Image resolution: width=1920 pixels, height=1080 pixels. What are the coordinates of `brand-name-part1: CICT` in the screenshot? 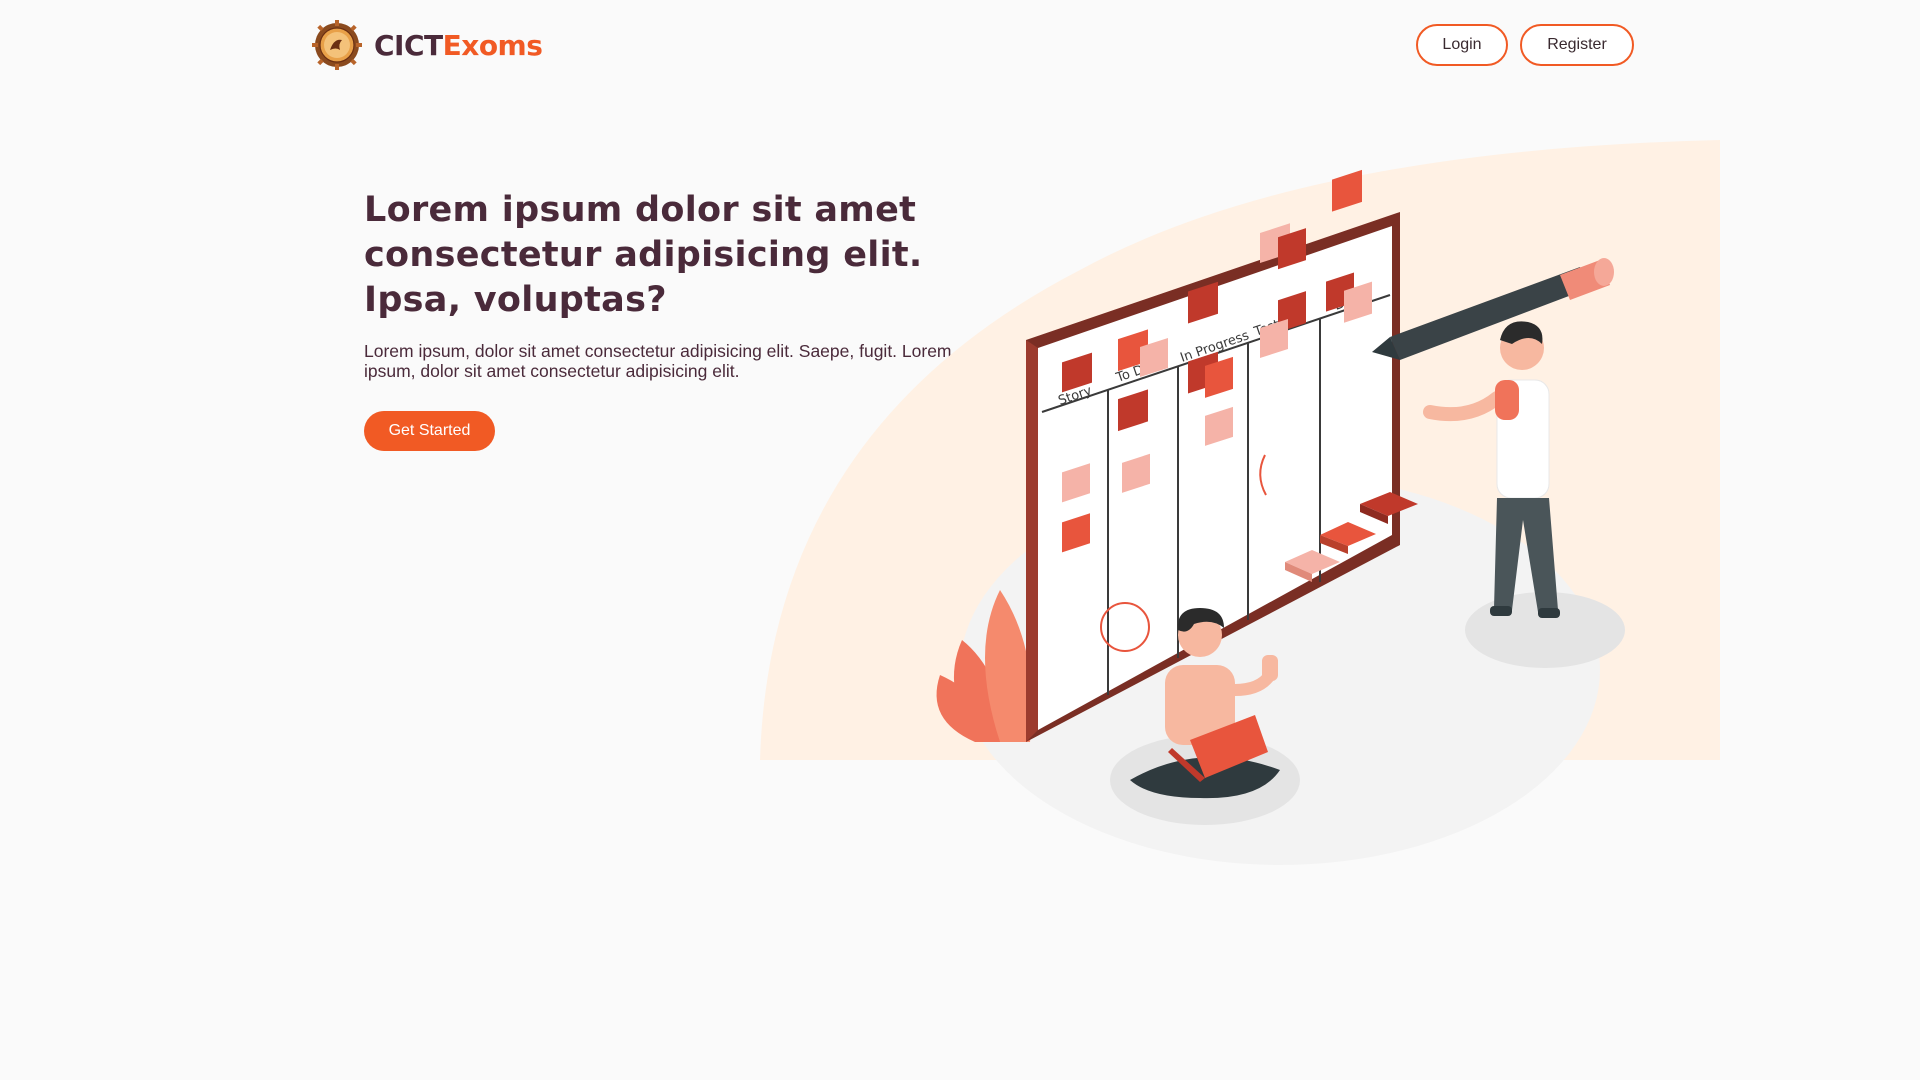 It's located at (408, 45).